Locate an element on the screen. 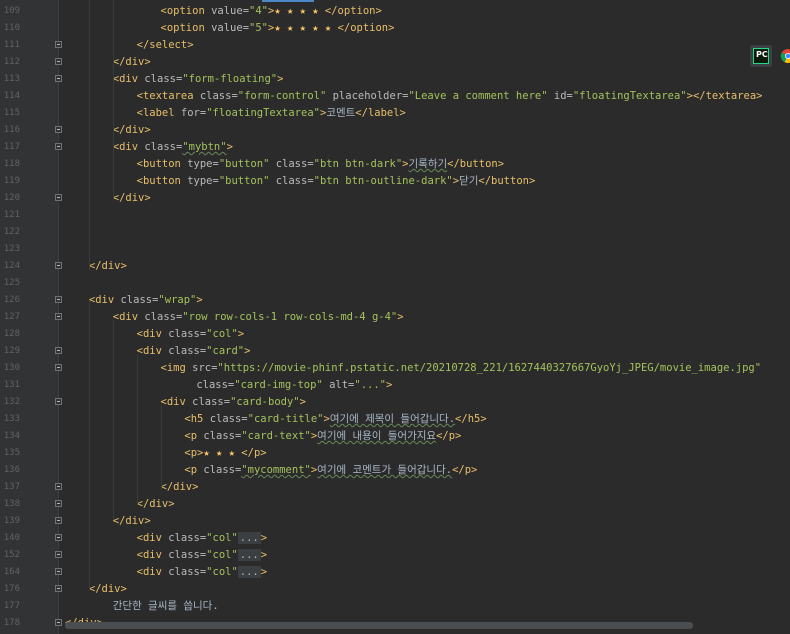 The image size is (790, 634). code-token: </div> is located at coordinates (131, 130).